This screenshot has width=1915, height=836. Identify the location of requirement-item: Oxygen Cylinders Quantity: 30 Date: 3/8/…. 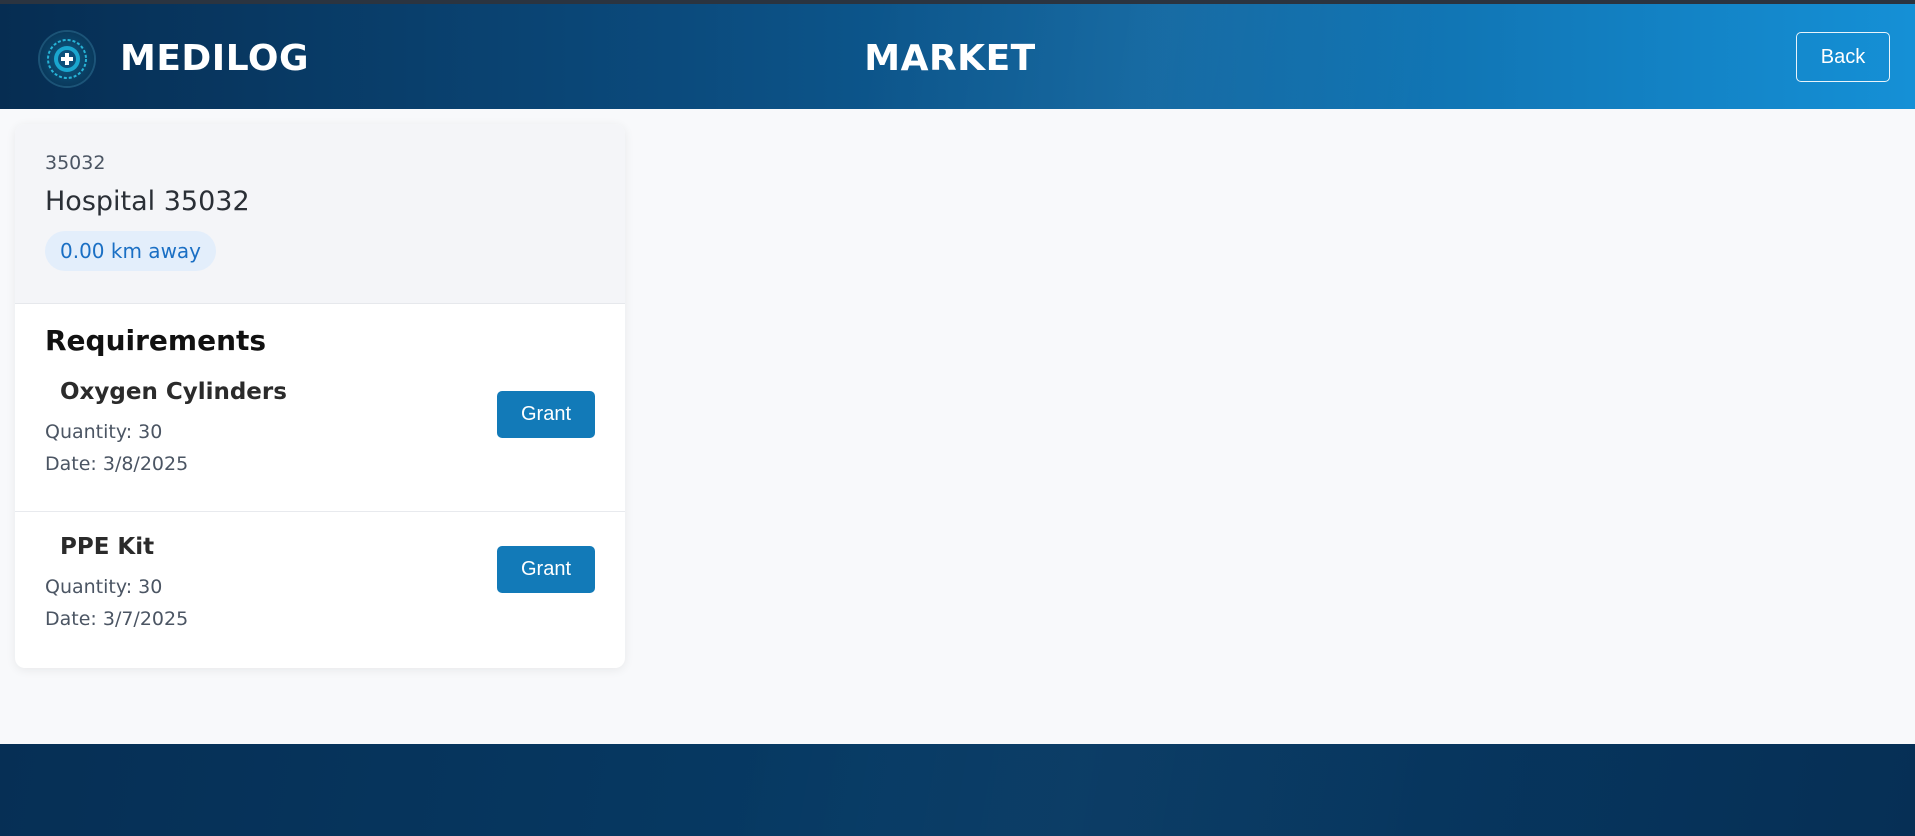
(320, 434).